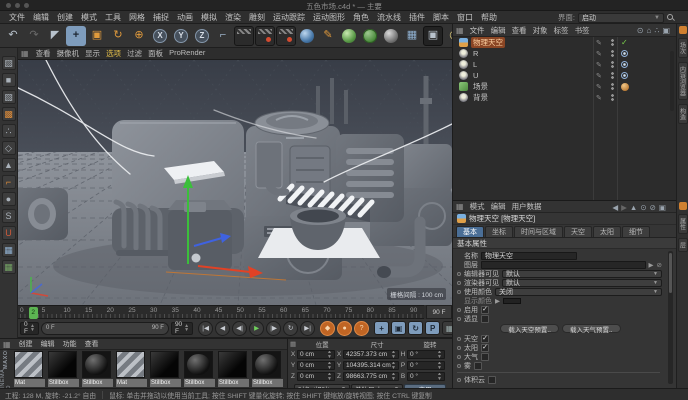 The width and height of the screenshot is (688, 400). What do you see at coordinates (564, 97) in the screenshot?
I see `object-row-5: 背景 ✎` at bounding box center [564, 97].